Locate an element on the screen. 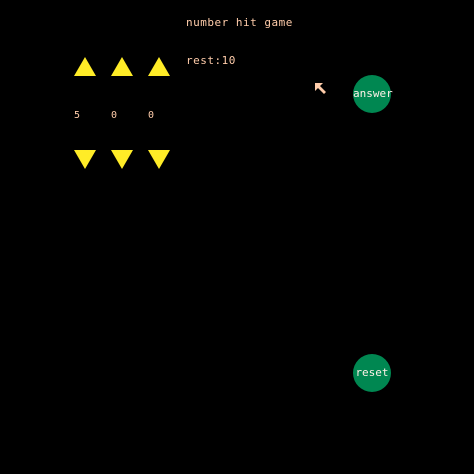  answer-button: answer is located at coordinates (373, 94).